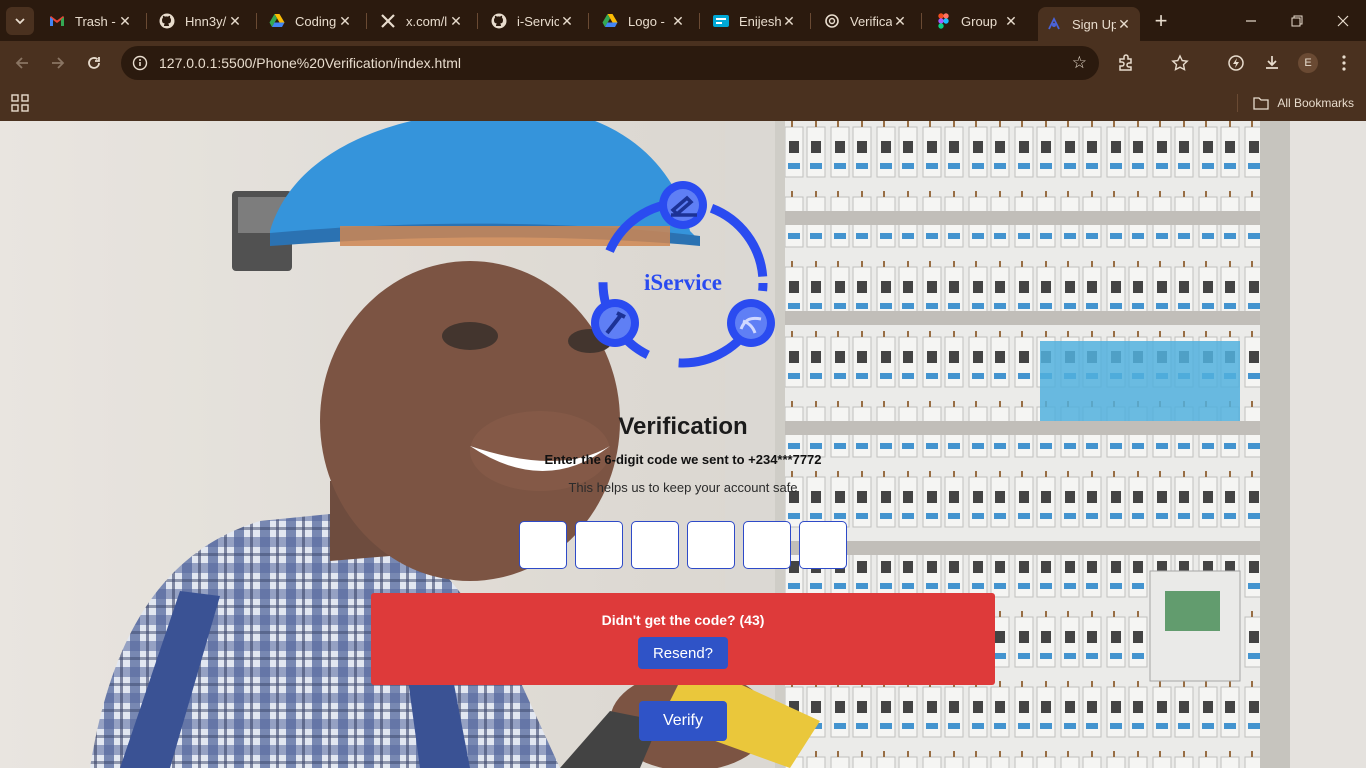 This screenshot has height=768, width=1366. What do you see at coordinates (1079, 63) in the screenshot?
I see `bookmark-star-icon: ☆` at bounding box center [1079, 63].